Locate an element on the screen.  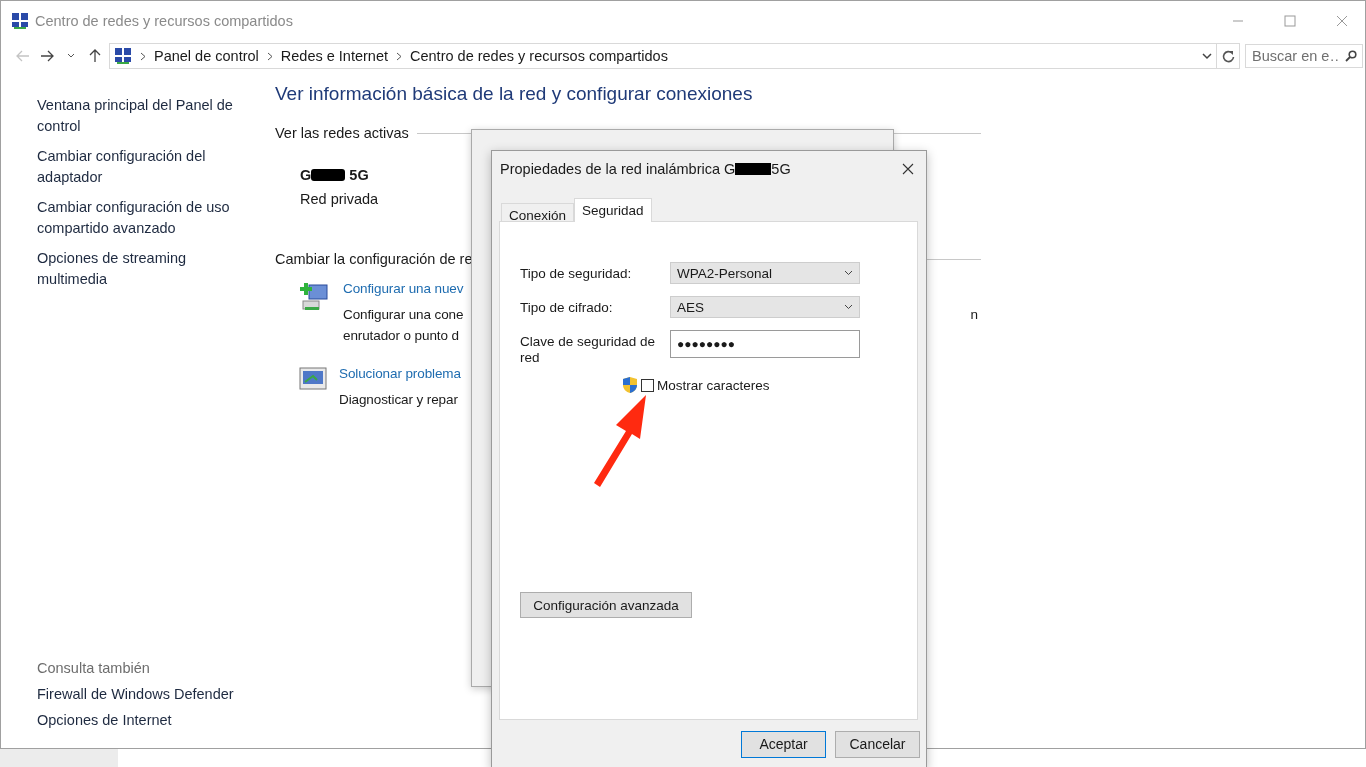
task-description: Configurar una cone is located at coordinates (403, 315).